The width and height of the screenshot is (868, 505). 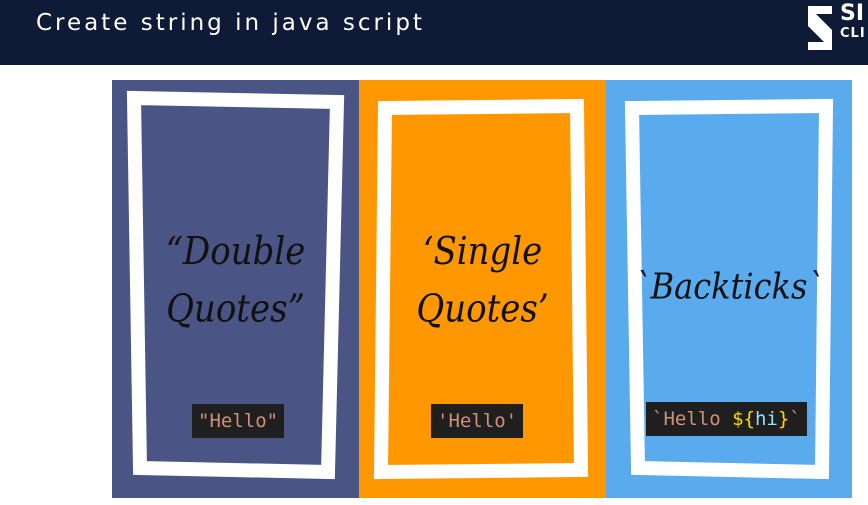 What do you see at coordinates (853, 33) in the screenshot?
I see `brand-logo-line2: CLI` at bounding box center [853, 33].